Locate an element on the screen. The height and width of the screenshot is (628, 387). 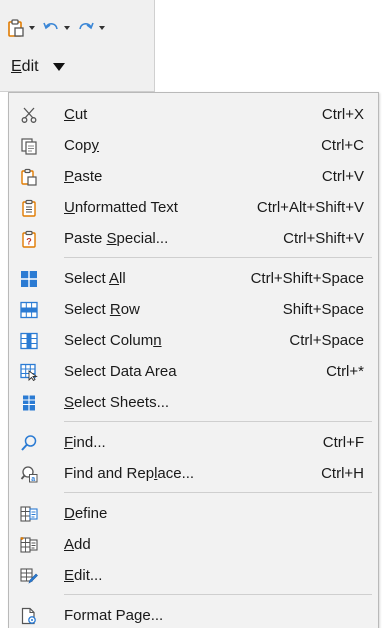
edit-name-icon is located at coordinates (29, 576).